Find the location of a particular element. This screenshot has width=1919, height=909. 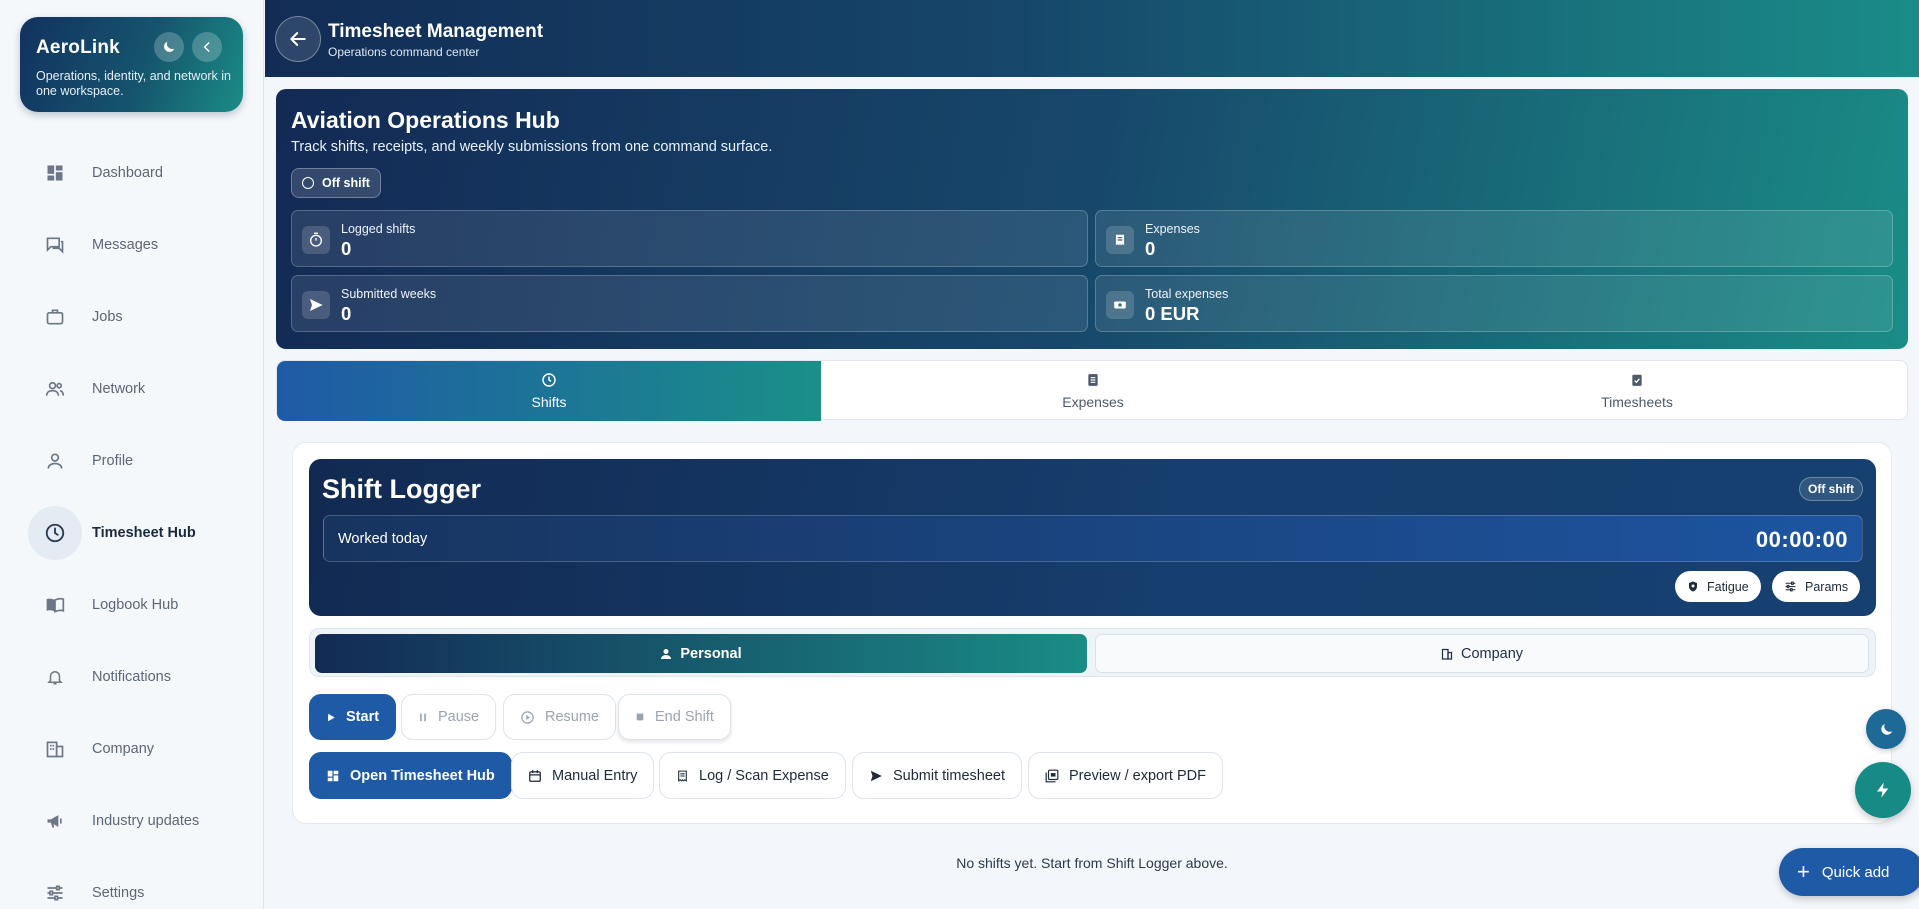

back-button is located at coordinates (298, 39).